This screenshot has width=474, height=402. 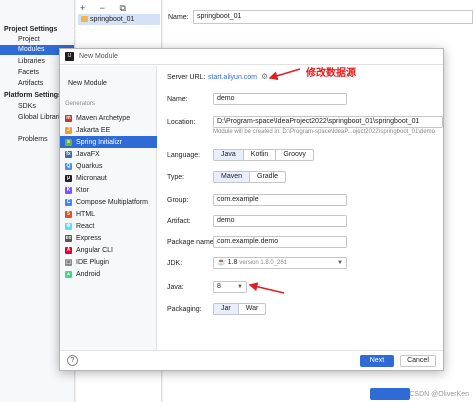 What do you see at coordinates (274, 181) in the screenshot?
I see `annotation-arrows` at bounding box center [274, 181].